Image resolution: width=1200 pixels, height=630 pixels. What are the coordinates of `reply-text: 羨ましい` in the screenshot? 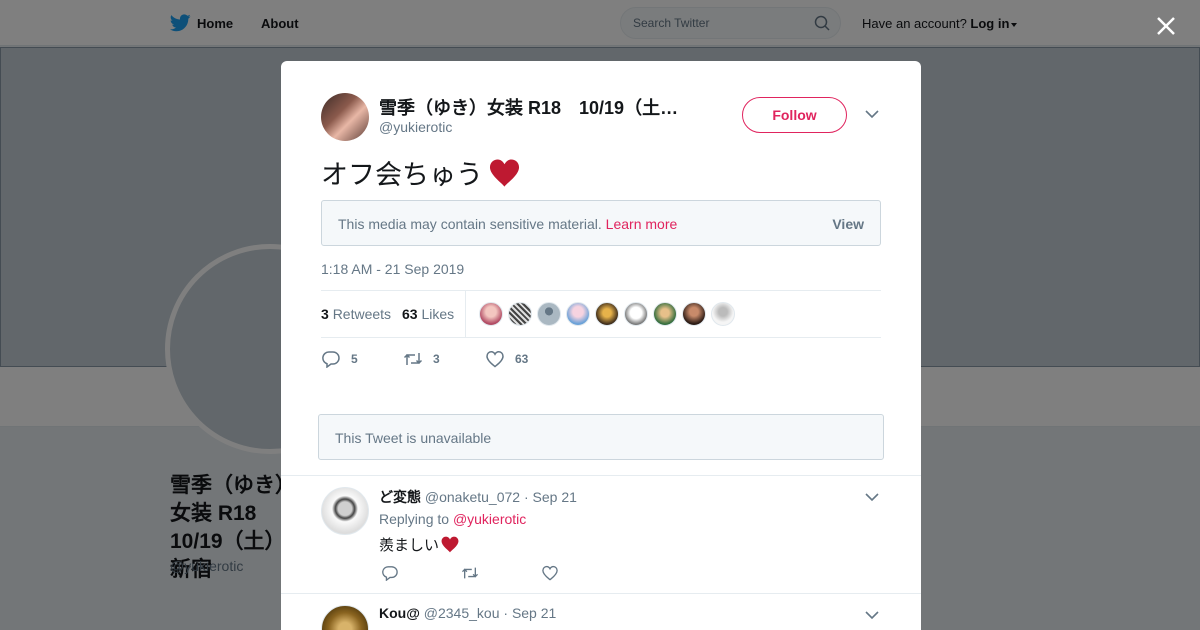 It's located at (419, 544).